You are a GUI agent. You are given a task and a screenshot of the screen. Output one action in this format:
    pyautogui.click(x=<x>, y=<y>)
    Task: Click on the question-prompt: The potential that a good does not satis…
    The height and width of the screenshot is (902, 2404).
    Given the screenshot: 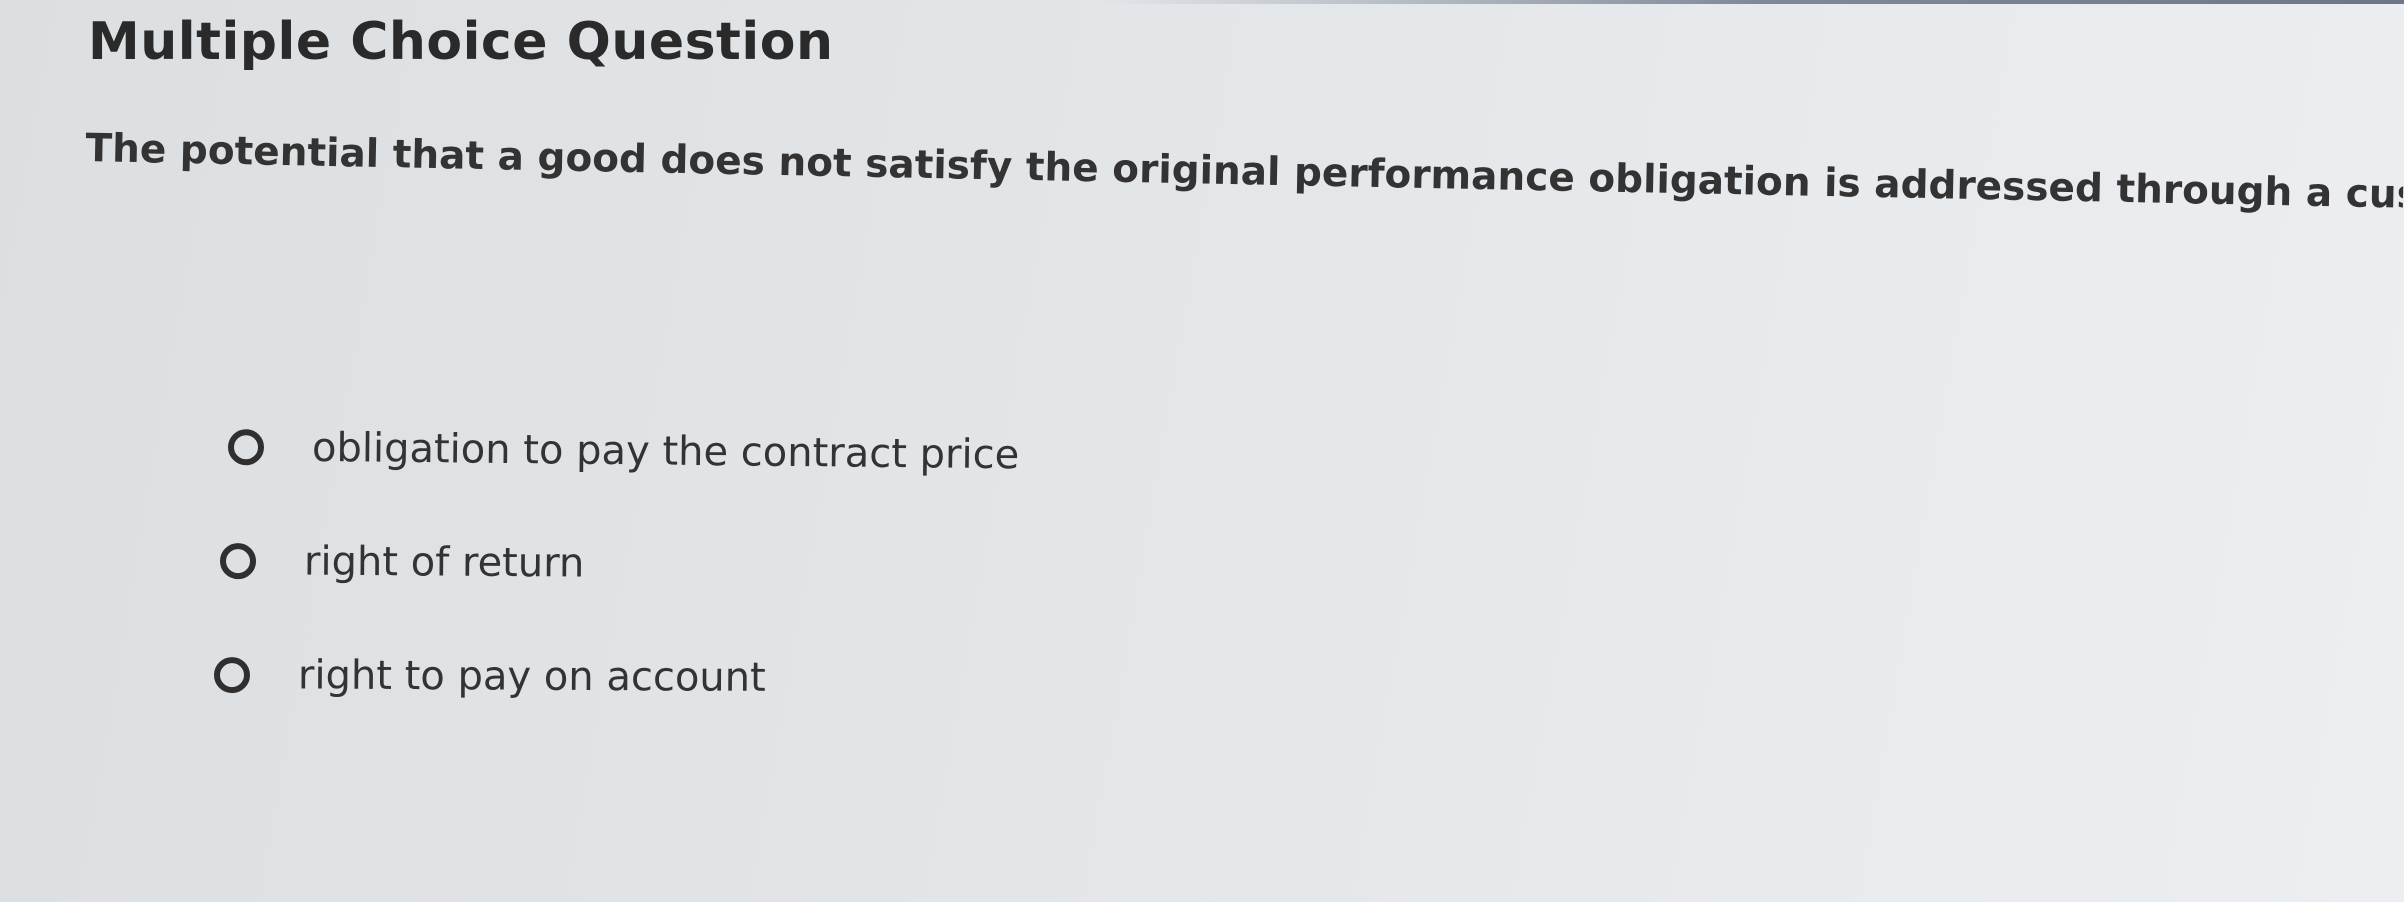 What is the action you would take?
    pyautogui.click(x=1244, y=172)
    